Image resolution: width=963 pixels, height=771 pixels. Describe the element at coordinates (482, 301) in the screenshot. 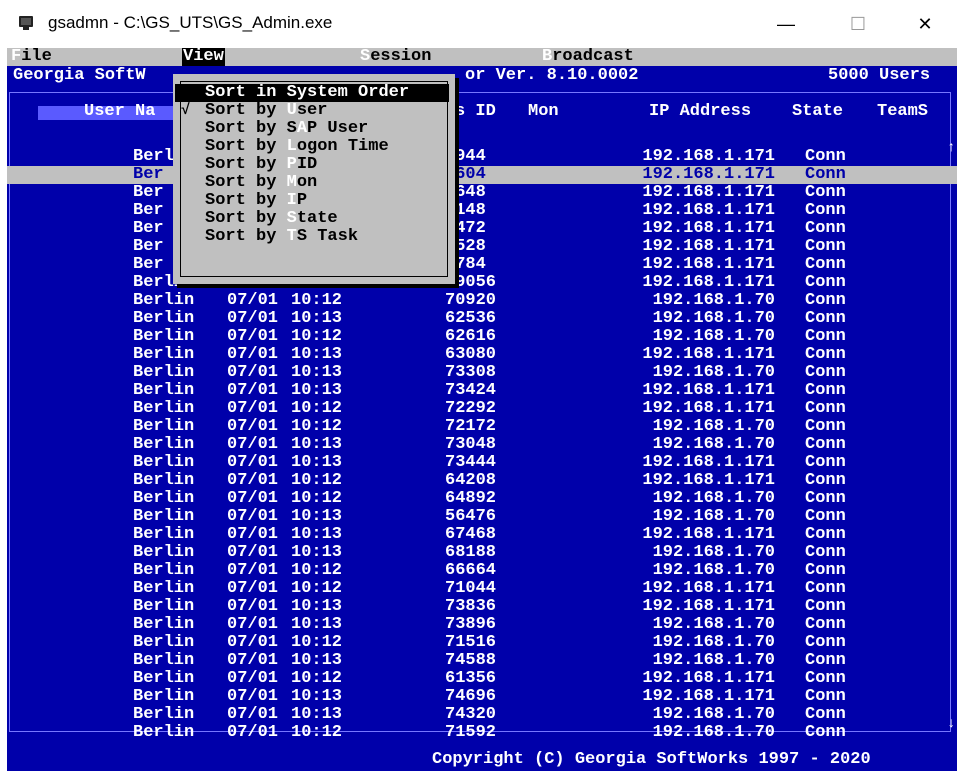

I see `table-row: Berlin 07/01 10:12 70920 192.168.1.70 Conn` at that location.